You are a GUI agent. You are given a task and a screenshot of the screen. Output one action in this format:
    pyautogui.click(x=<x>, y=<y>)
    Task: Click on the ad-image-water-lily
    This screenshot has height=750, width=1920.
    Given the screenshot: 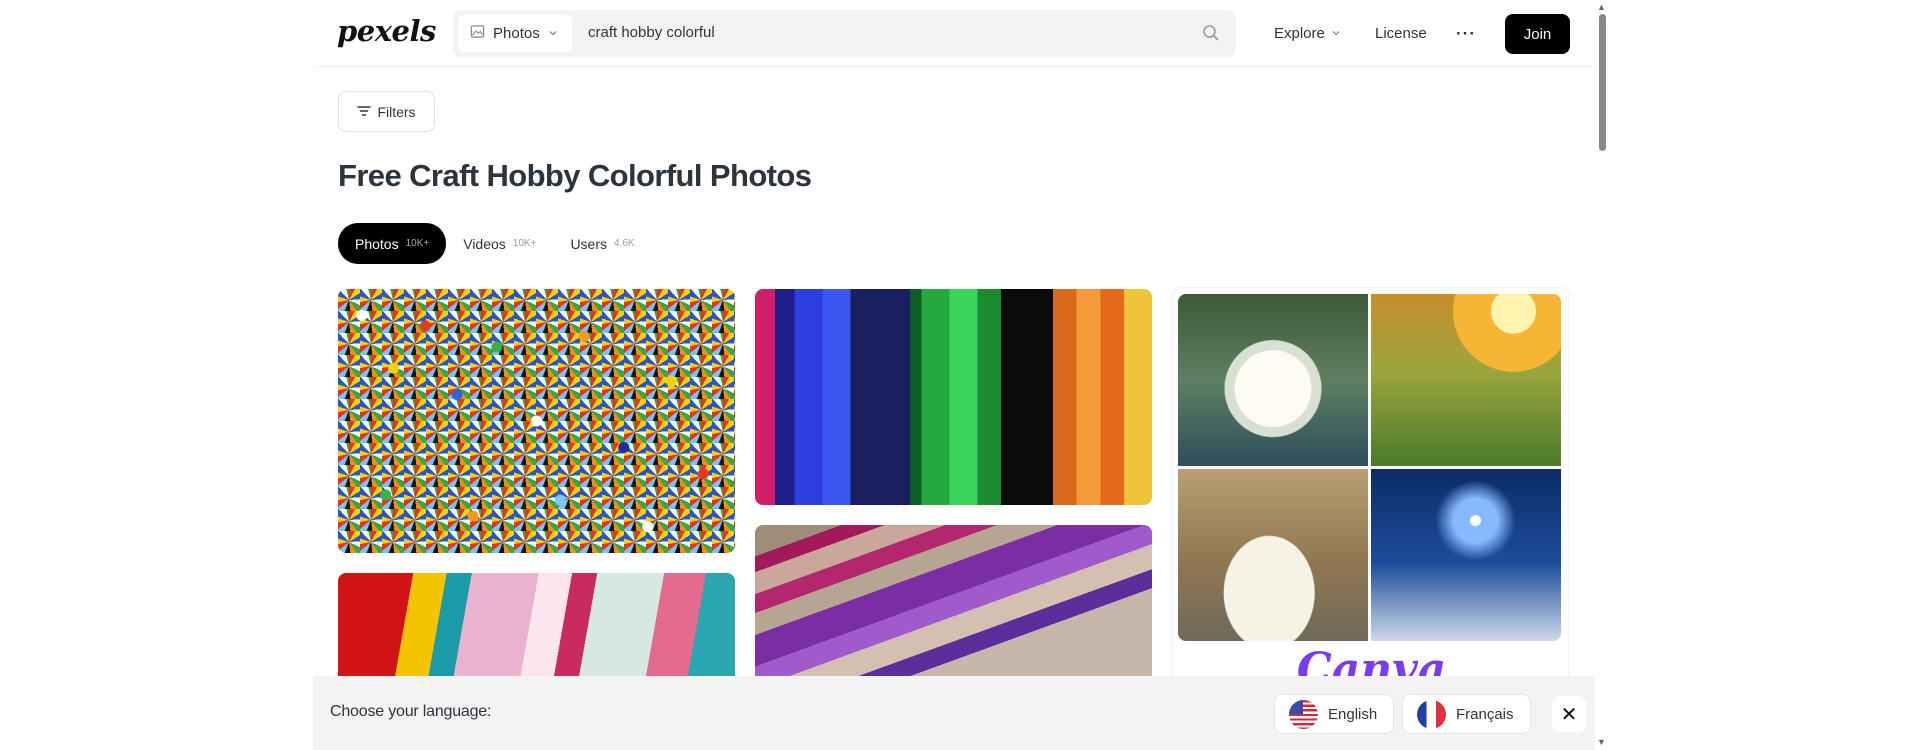 What is the action you would take?
    pyautogui.click(x=1273, y=380)
    